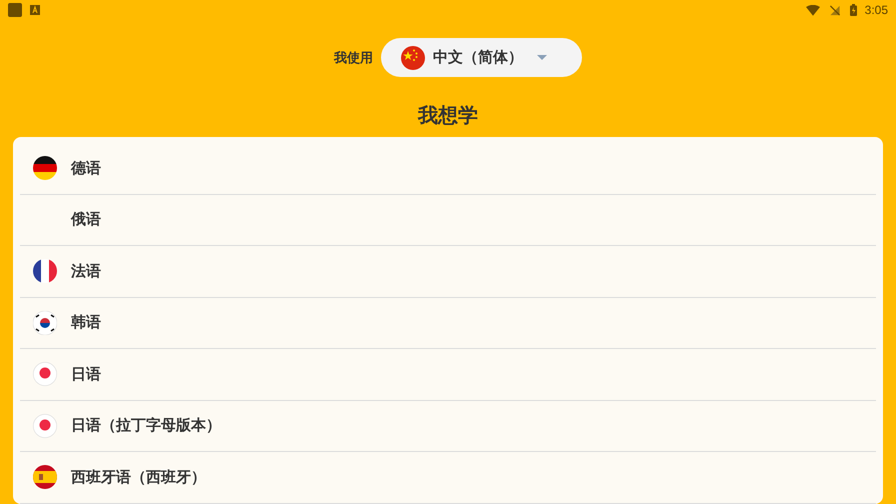  What do you see at coordinates (45, 271) in the screenshot?
I see `france-flag-icon` at bounding box center [45, 271].